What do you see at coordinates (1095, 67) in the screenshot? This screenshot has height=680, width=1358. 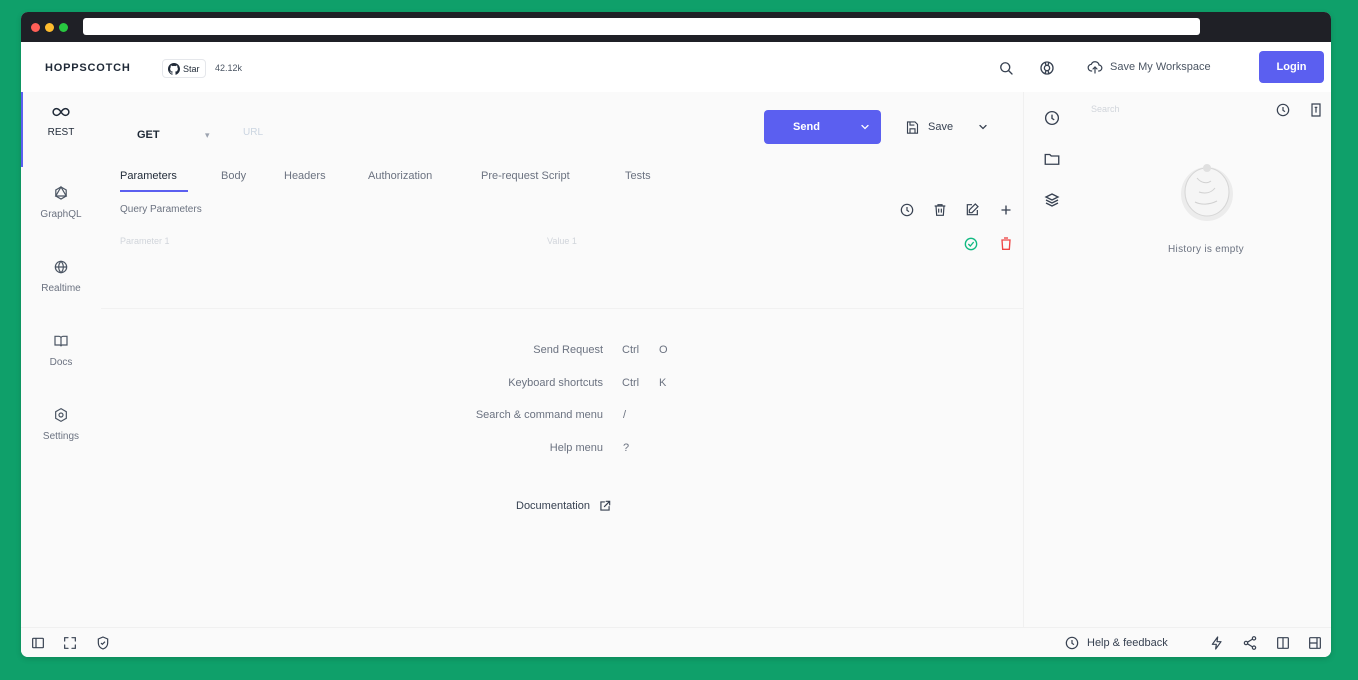 I see `cloud-upload-icon` at bounding box center [1095, 67].